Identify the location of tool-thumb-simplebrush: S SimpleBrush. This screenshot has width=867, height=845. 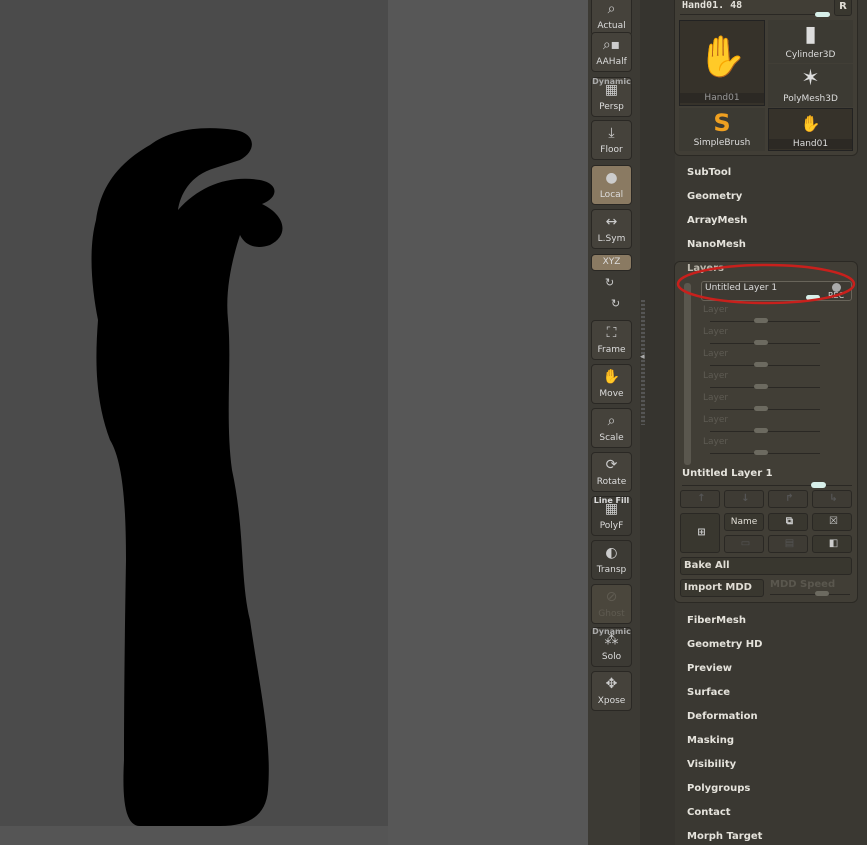
(722, 129).